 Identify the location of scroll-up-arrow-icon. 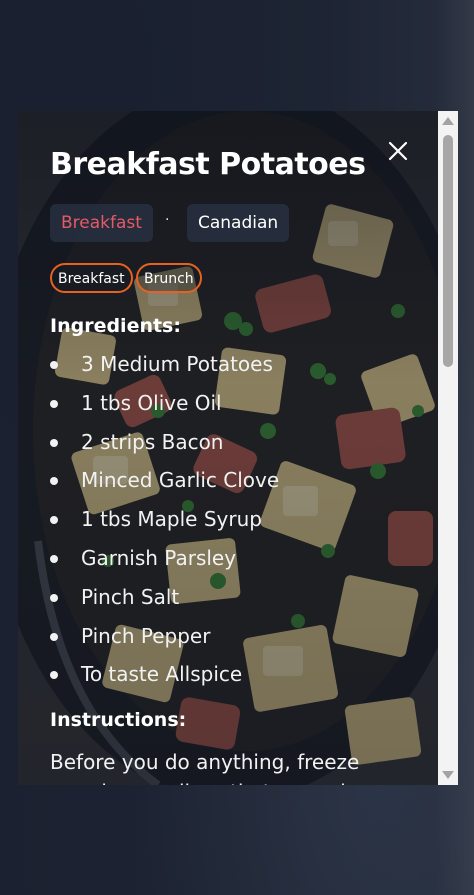
(448, 121).